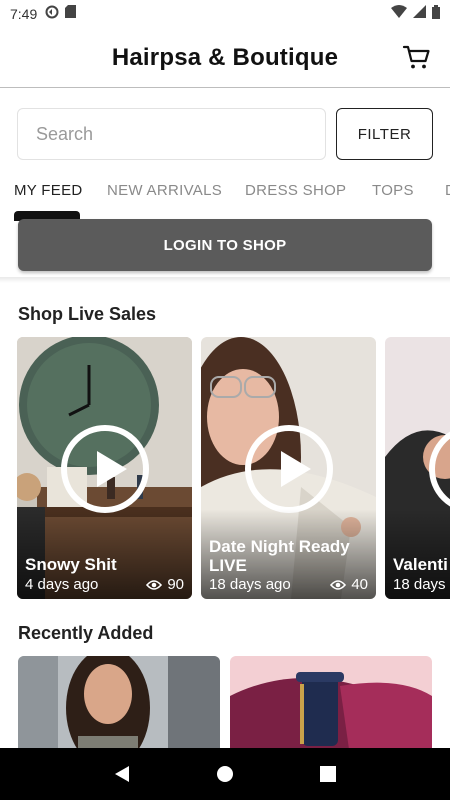 The height and width of the screenshot is (800, 450). Describe the element at coordinates (419, 14) in the screenshot. I see `signal-icon` at that location.